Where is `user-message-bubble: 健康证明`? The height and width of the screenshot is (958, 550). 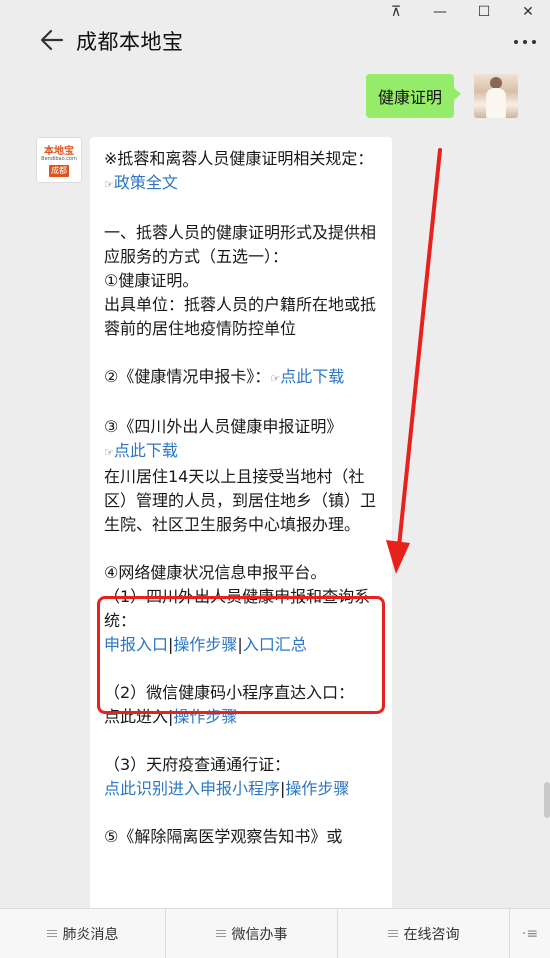 user-message-bubble: 健康证明 is located at coordinates (414, 96).